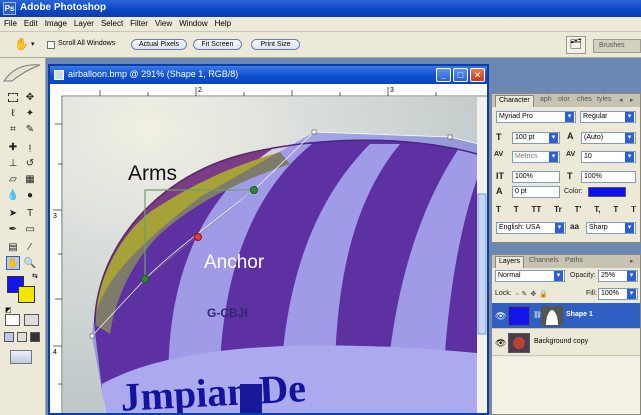  I want to click on tab-layers: Layers, so click(510, 262).